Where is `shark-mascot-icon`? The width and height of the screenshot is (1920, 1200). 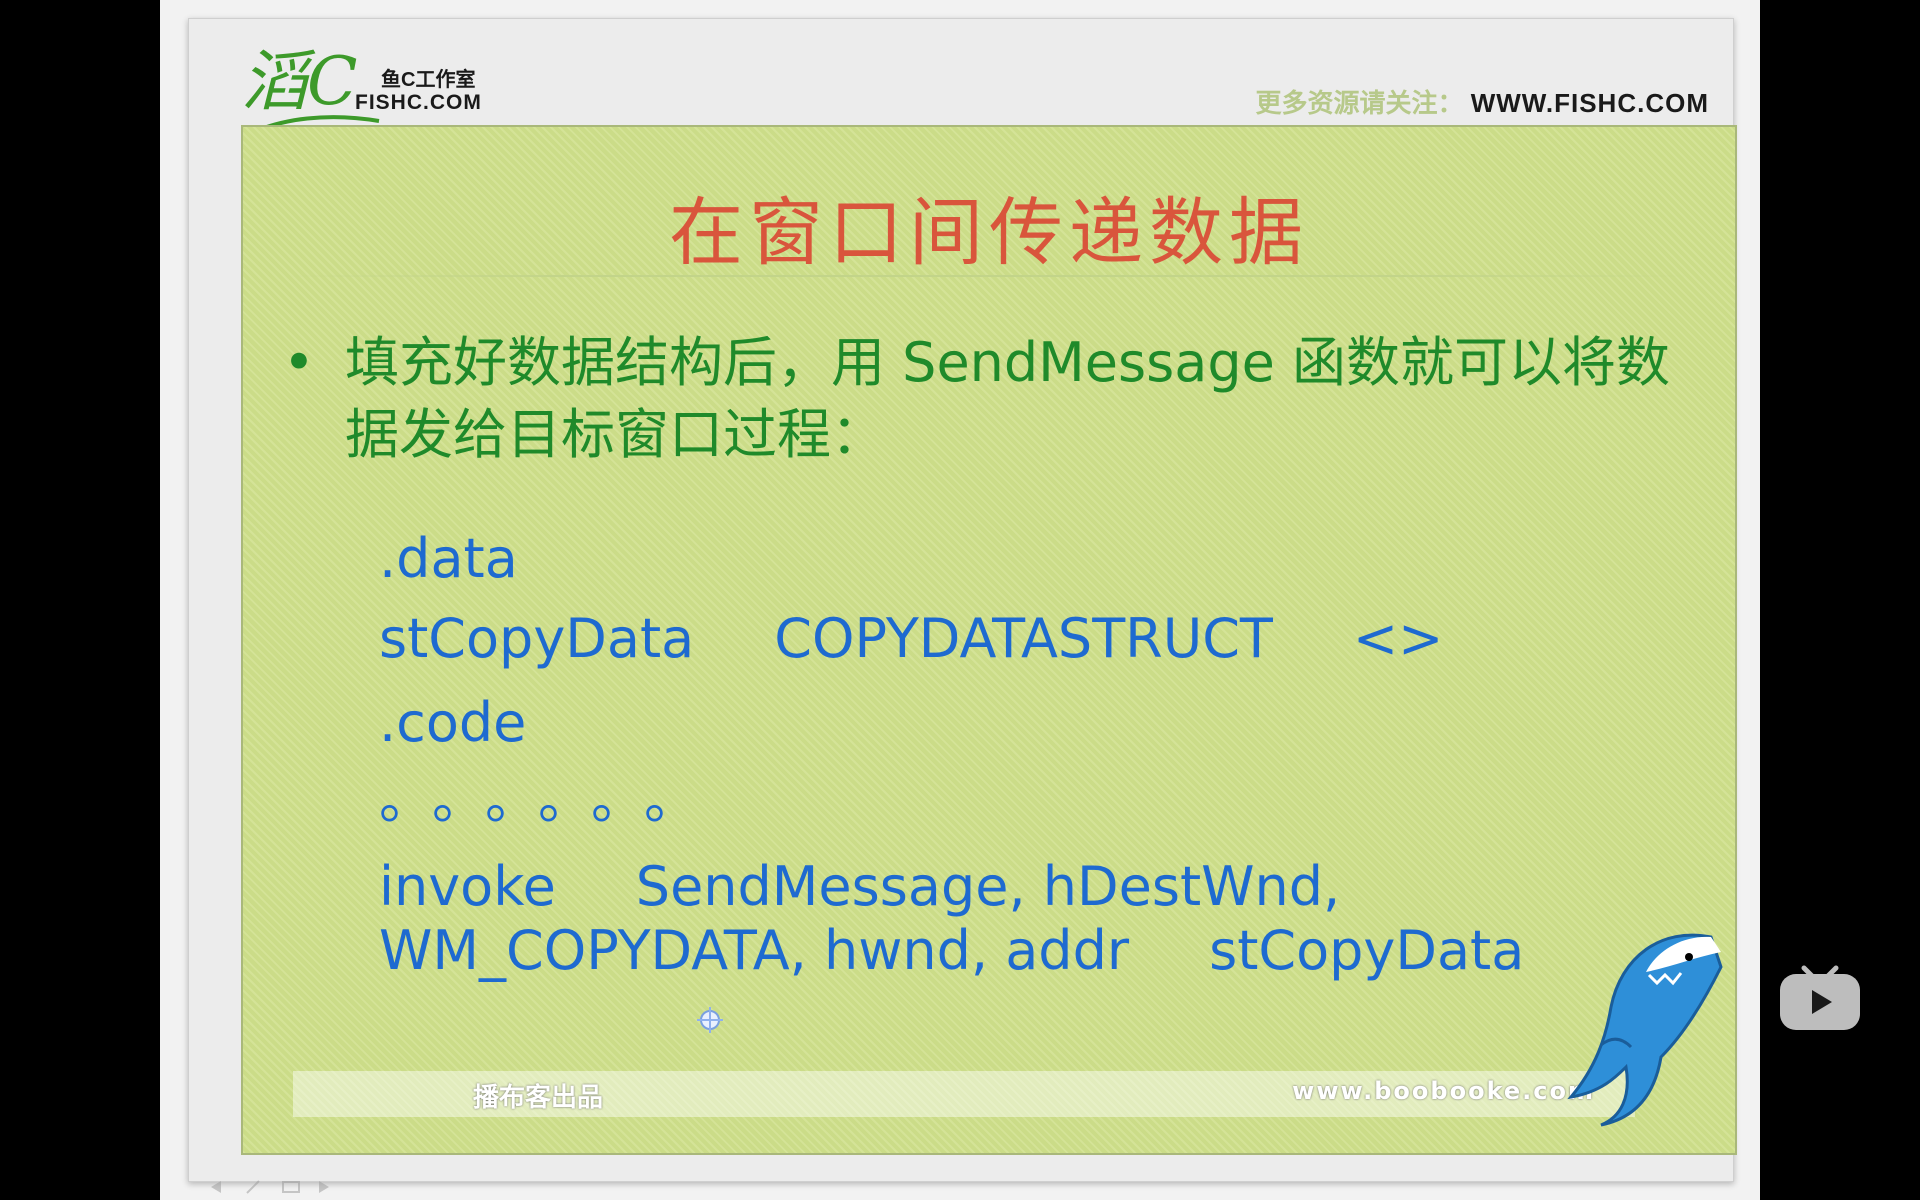 shark-mascot-icon is located at coordinates (1645, 1030).